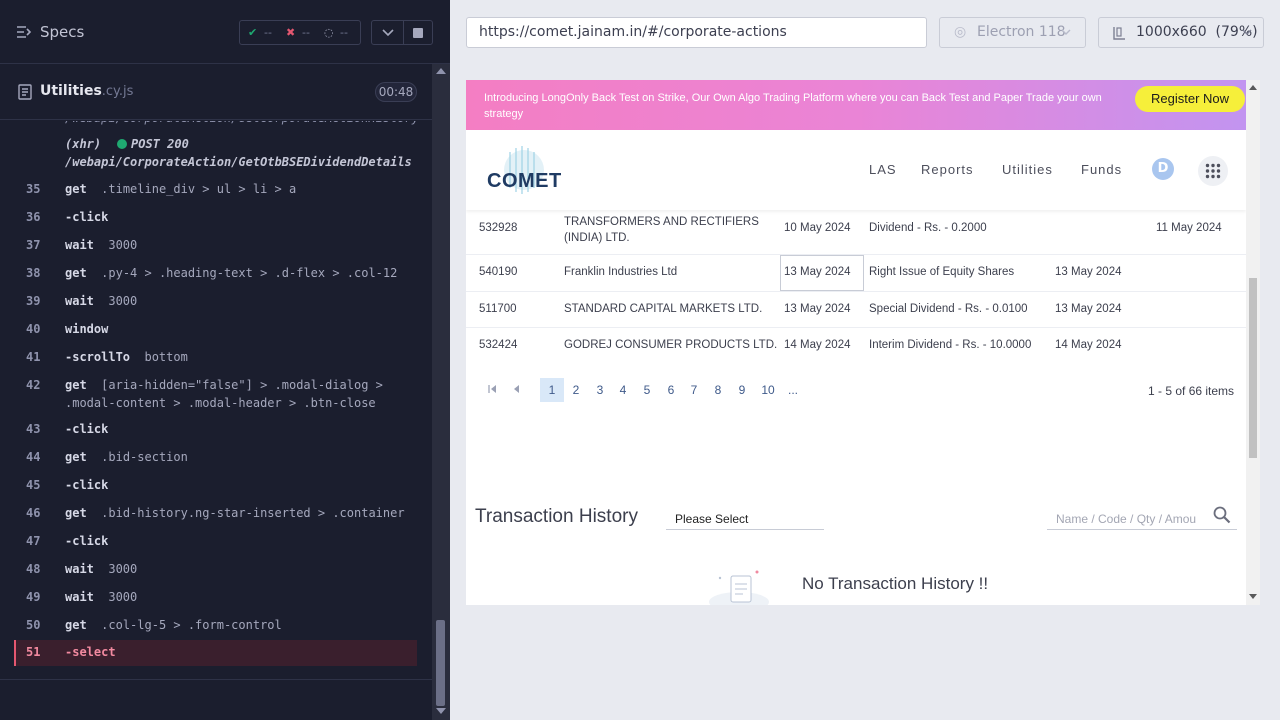 The width and height of the screenshot is (1280, 720). I want to click on viewport-selector: 1000x660 (79%), so click(1181, 32).